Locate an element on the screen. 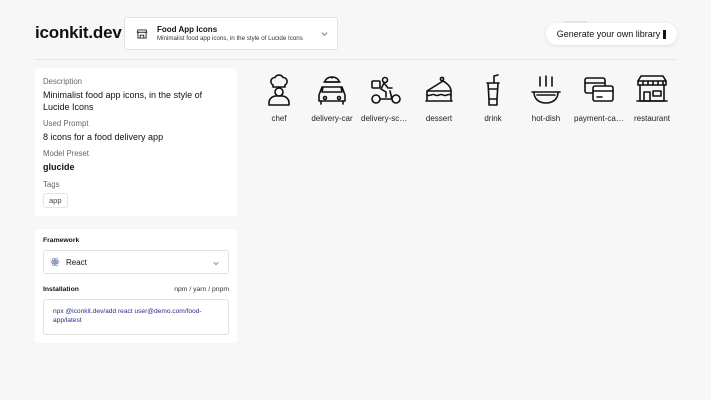 The height and width of the screenshot is (400, 711). chef-icon is located at coordinates (279, 90).